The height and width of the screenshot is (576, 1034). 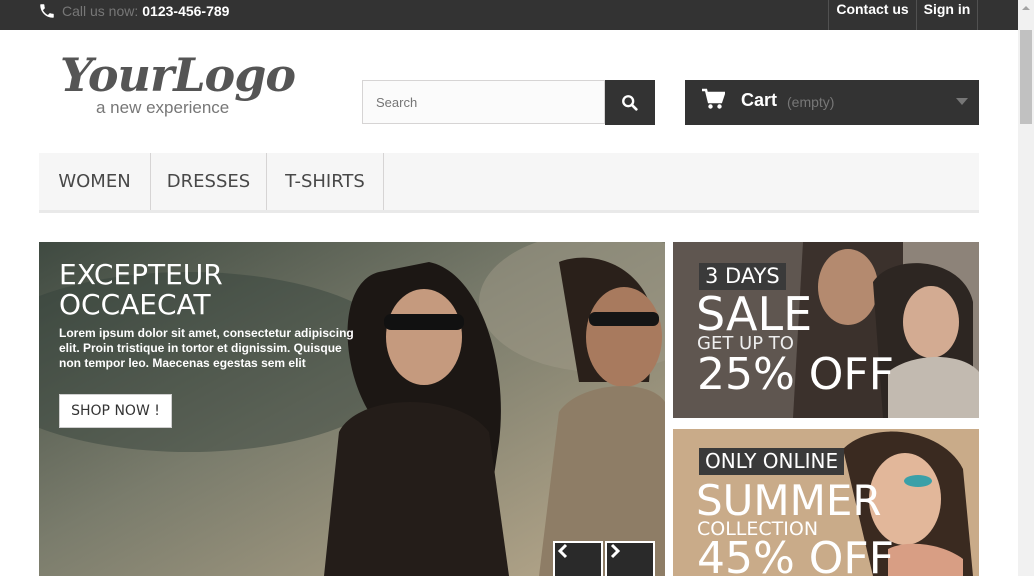 I want to click on menu-item-dresses: DRESSES, so click(x=209, y=181).